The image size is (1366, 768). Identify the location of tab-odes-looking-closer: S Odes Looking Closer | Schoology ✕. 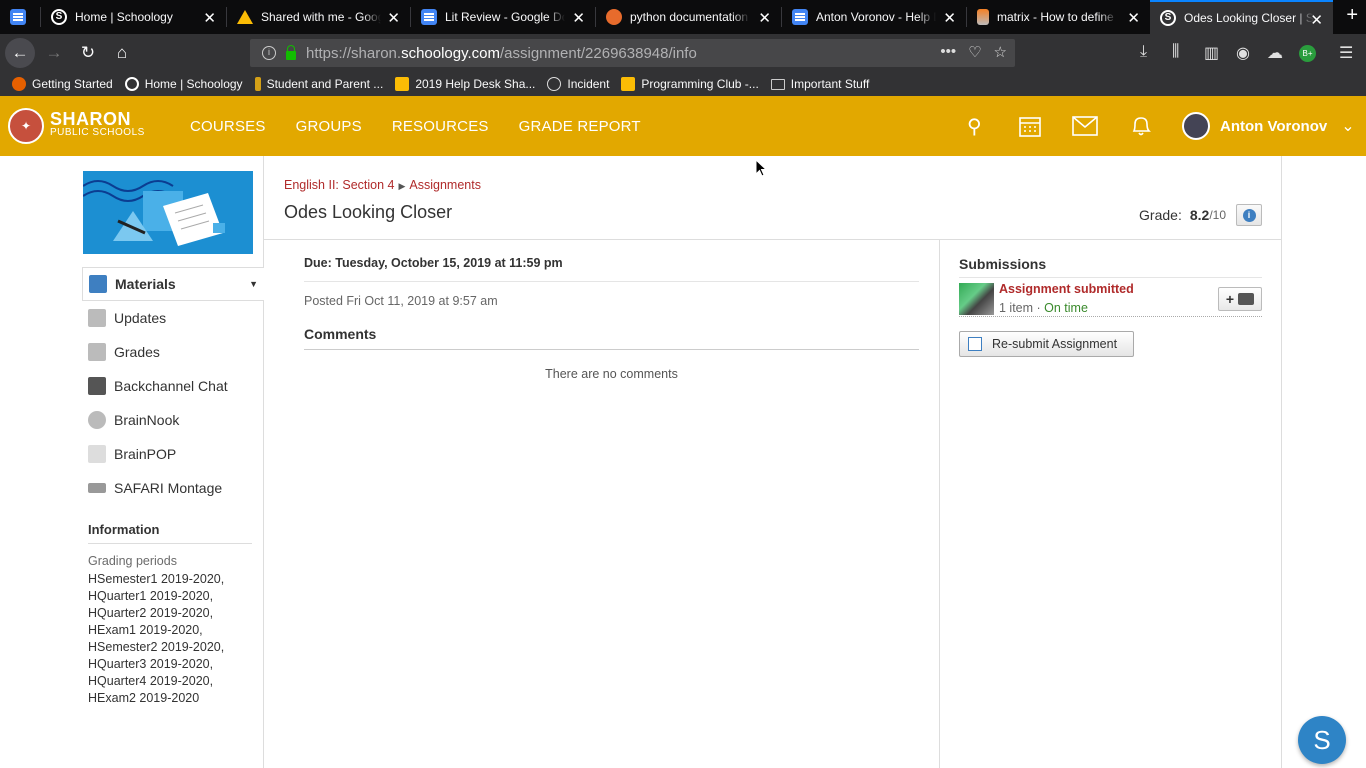
(1241, 17).